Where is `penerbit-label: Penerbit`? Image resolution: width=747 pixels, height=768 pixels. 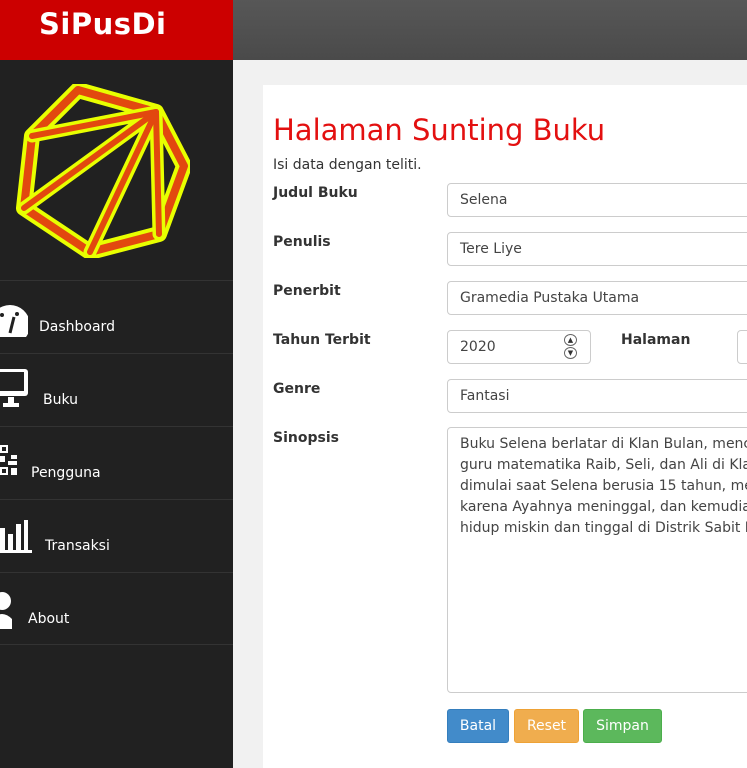 penerbit-label: Penerbit is located at coordinates (307, 291).